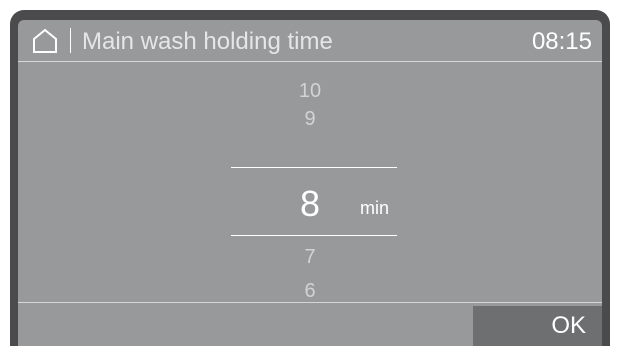 The width and height of the screenshot is (617, 346). I want to click on picker-selected-value: 8, so click(310, 204).